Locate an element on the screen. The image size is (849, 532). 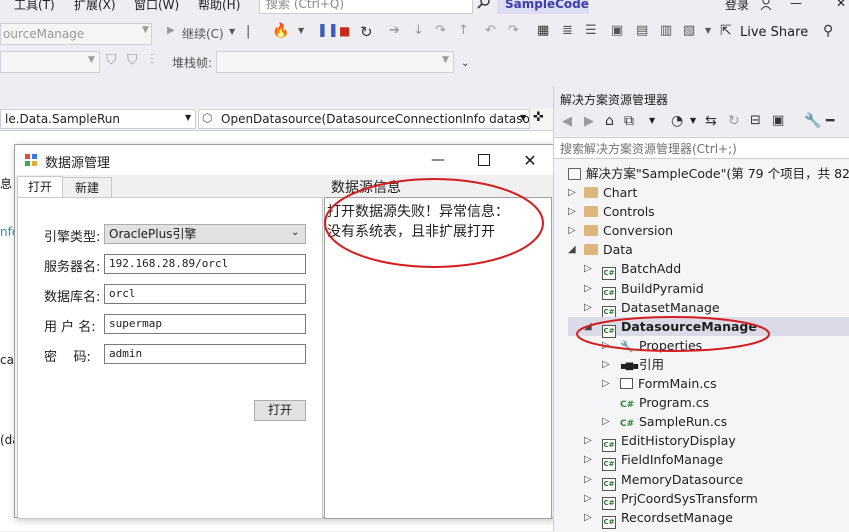
play-icon: ▶ is located at coordinates (171, 30).